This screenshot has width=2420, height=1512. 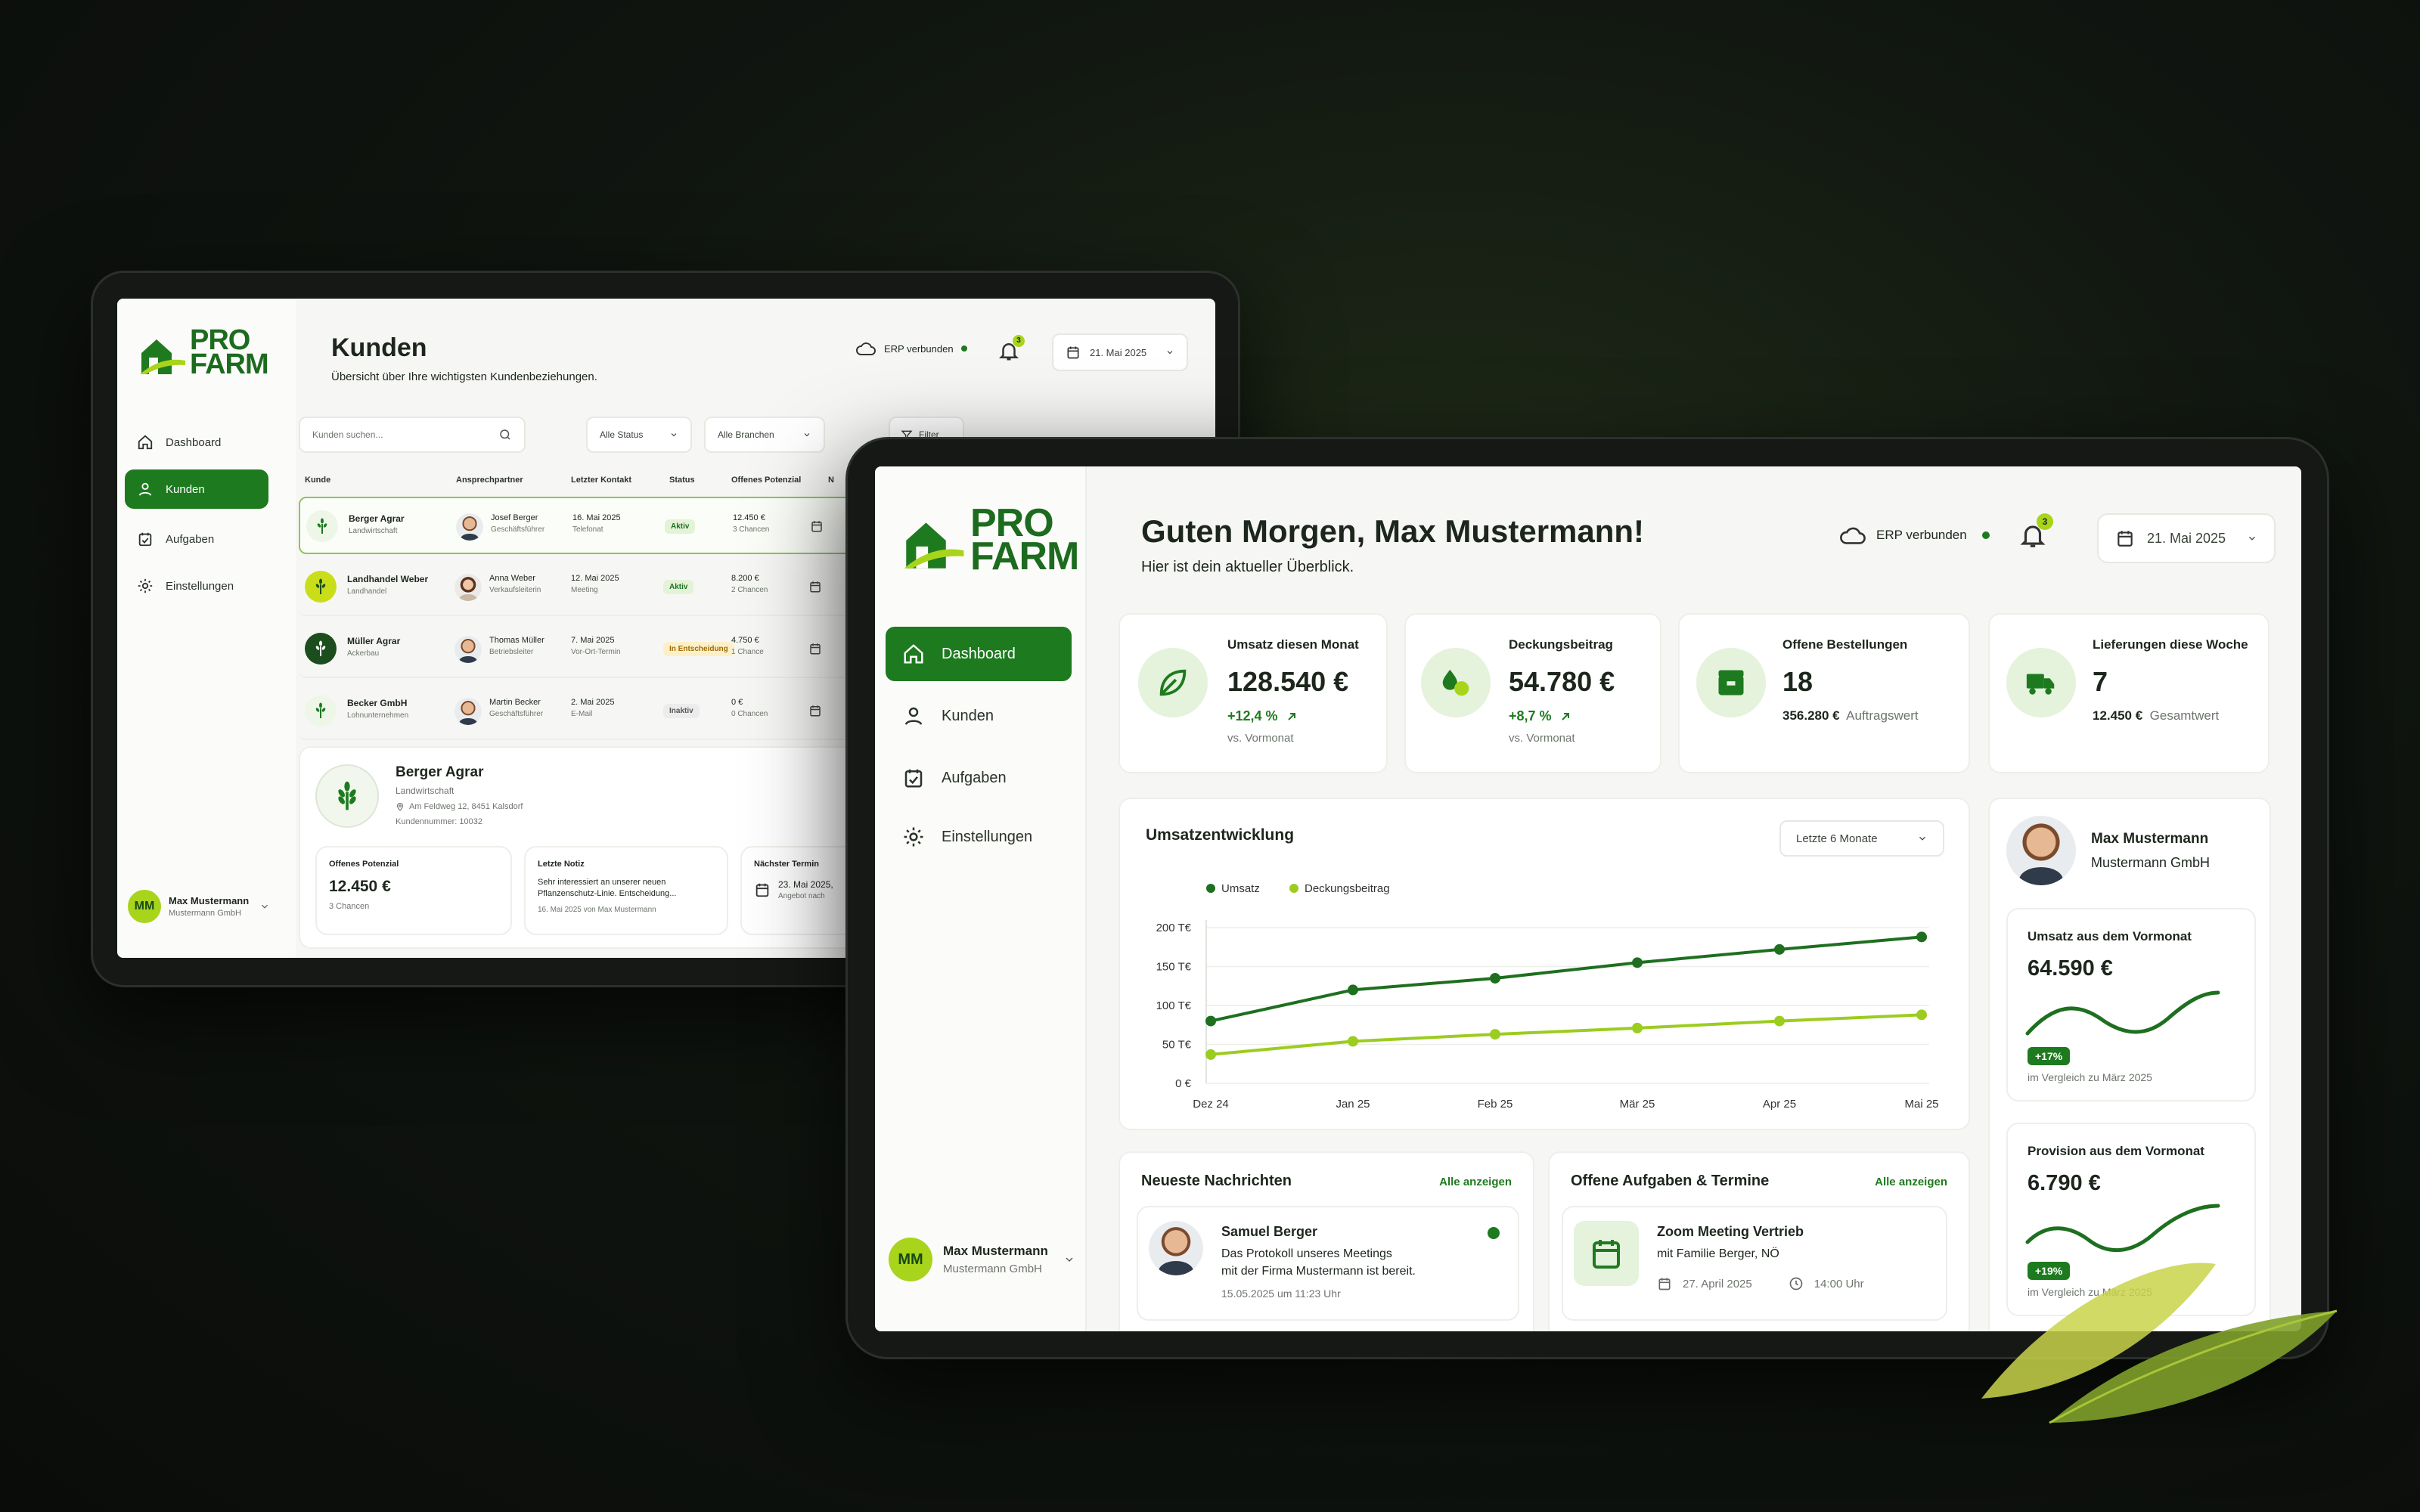 What do you see at coordinates (265, 906) in the screenshot?
I see `chevron-down-icon` at bounding box center [265, 906].